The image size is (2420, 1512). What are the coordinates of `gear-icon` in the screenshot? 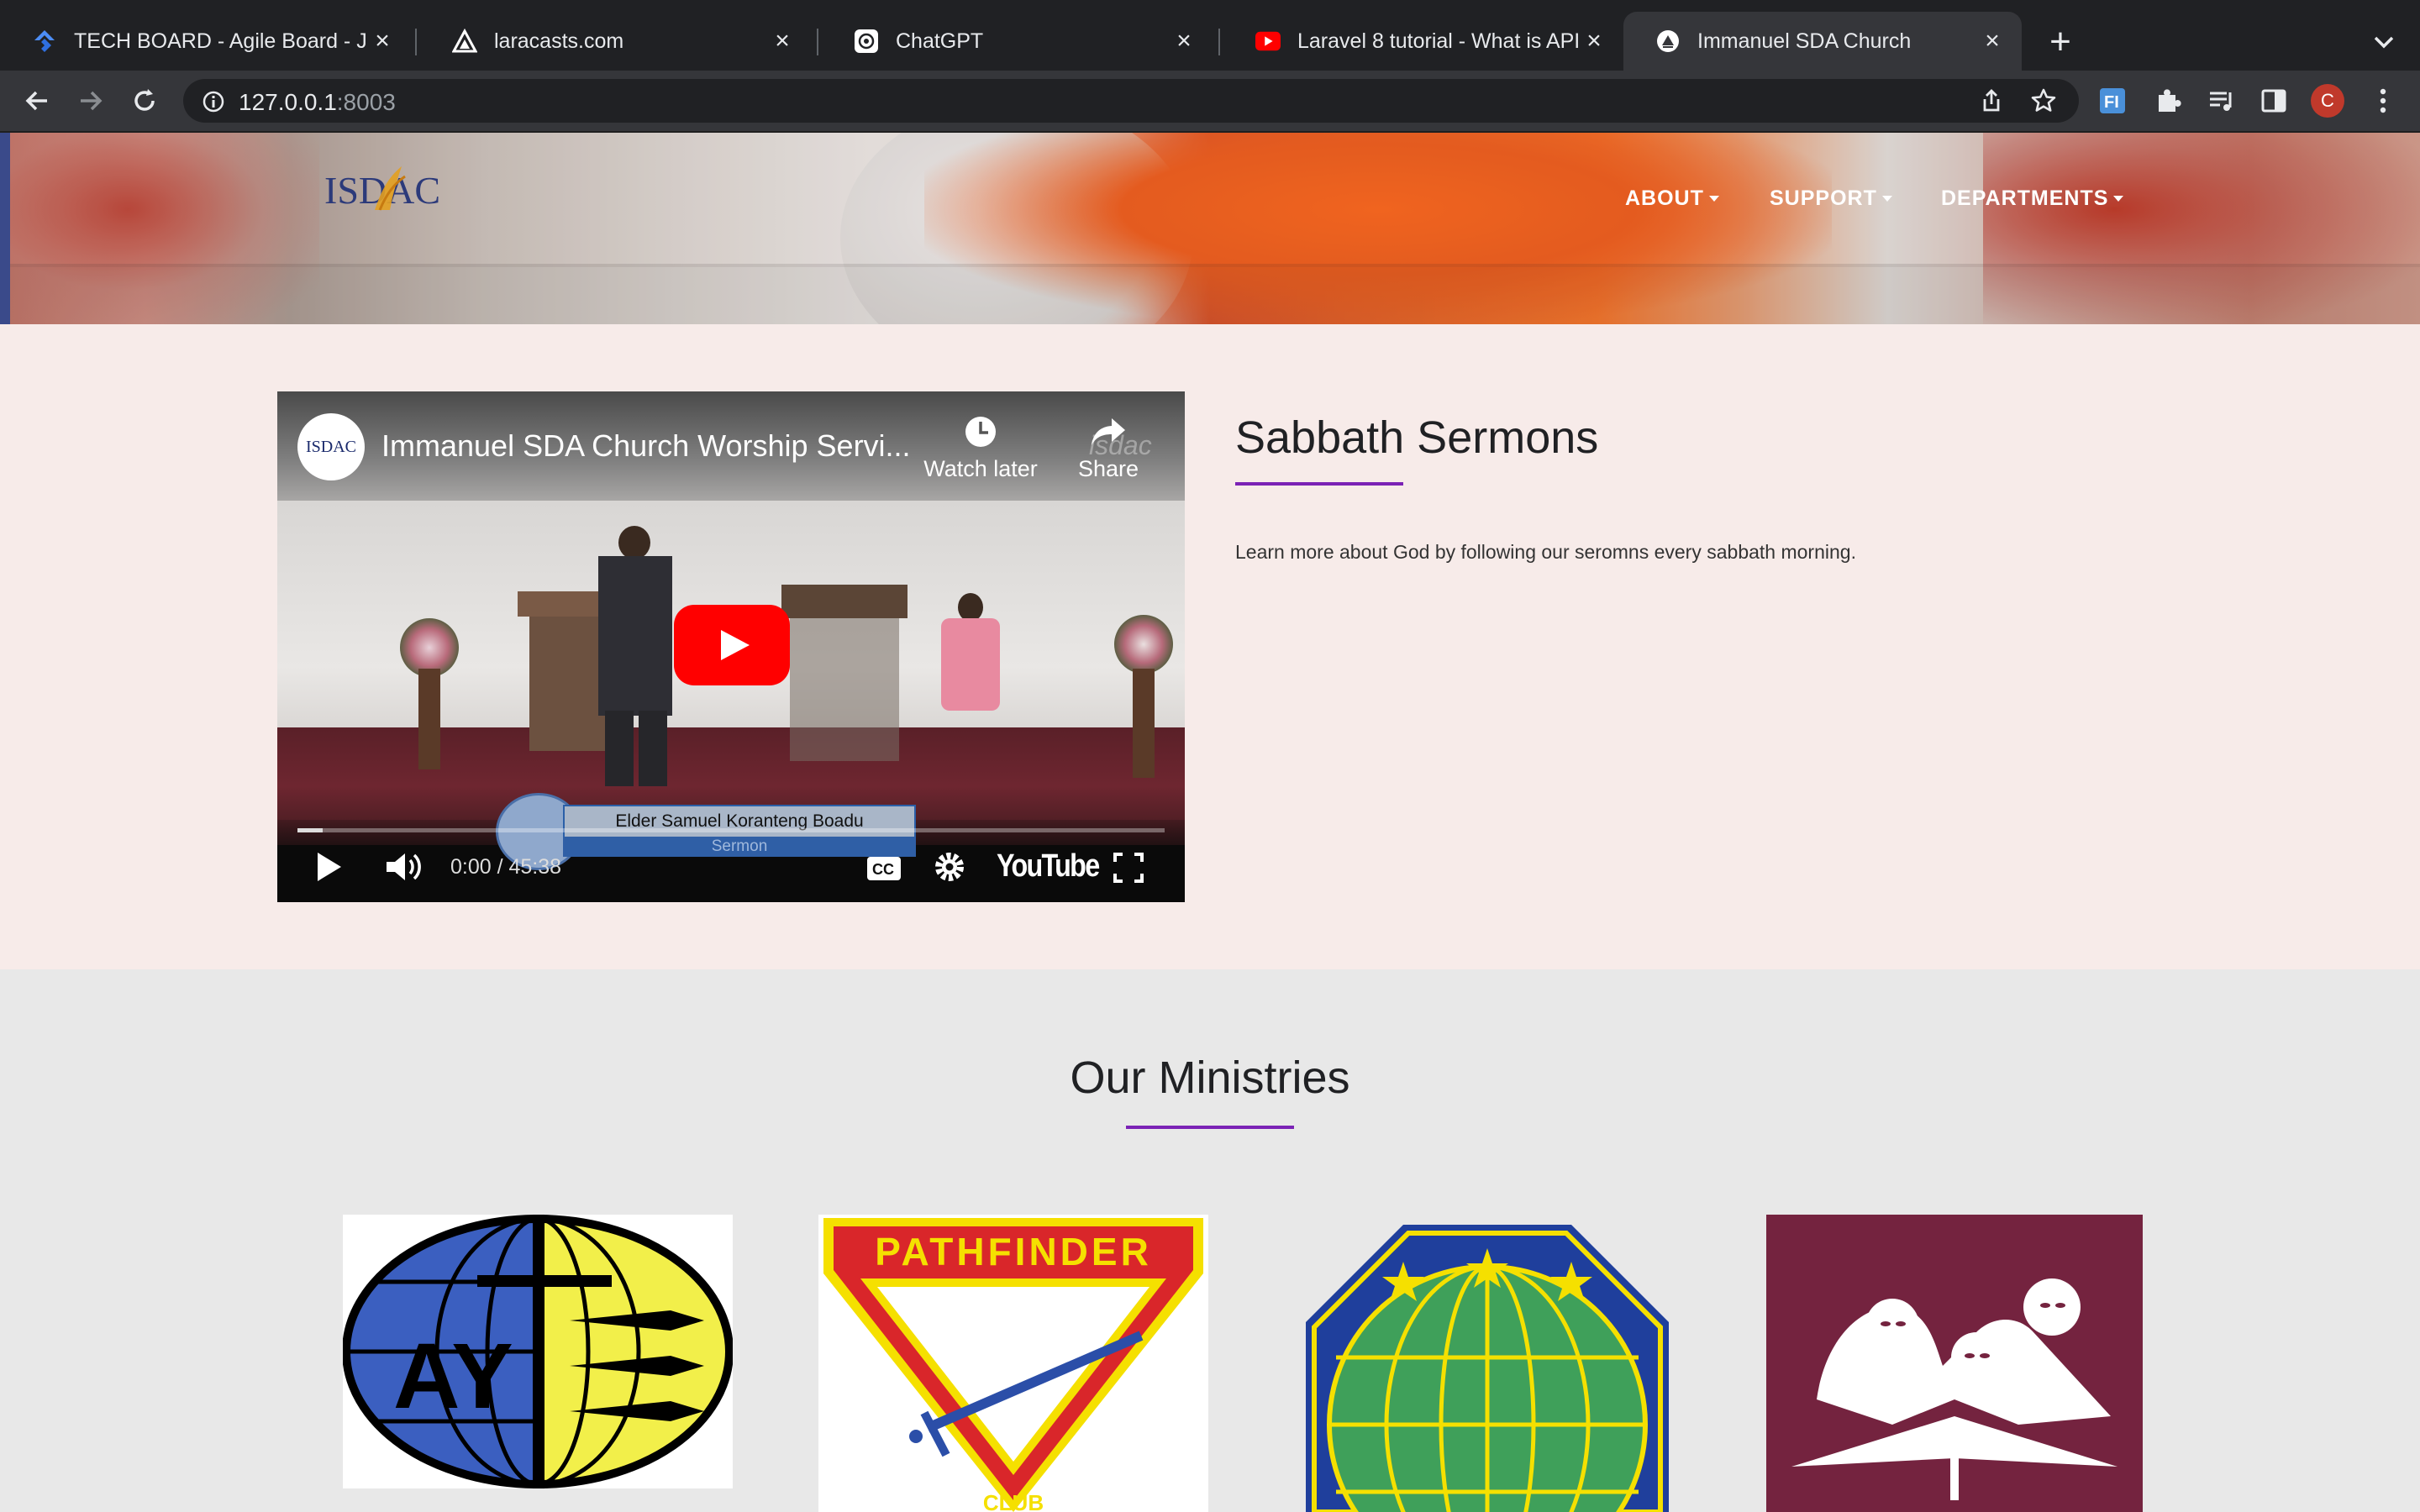 It's located at (950, 867).